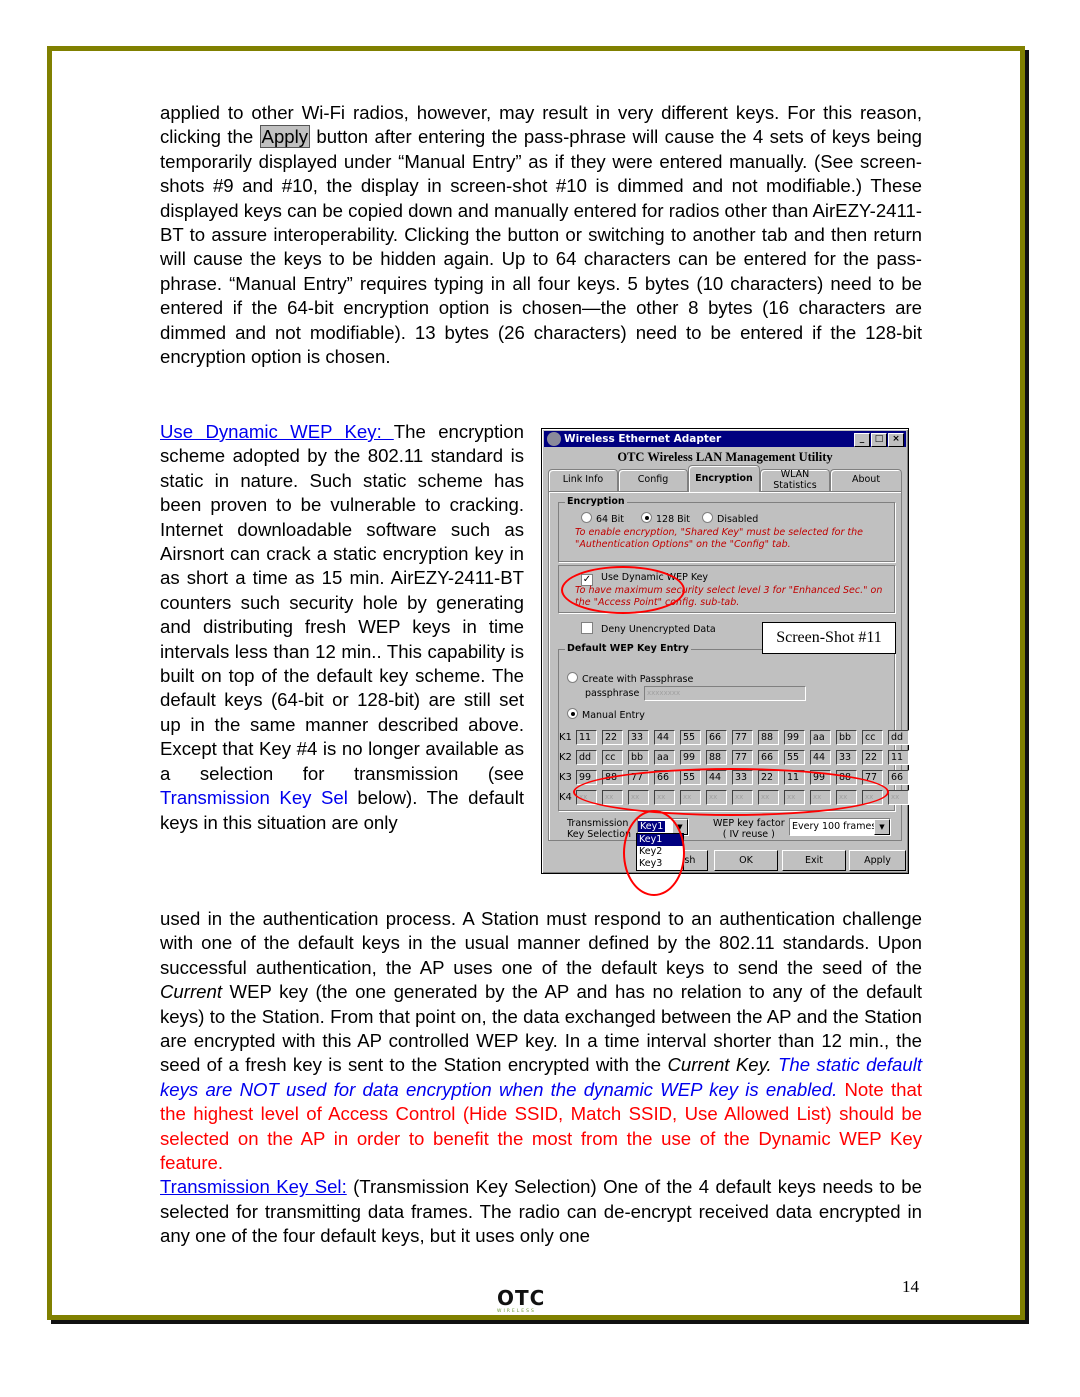 Image resolution: width=1080 pixels, height=1397 pixels. What do you see at coordinates (882, 827) in the screenshot?
I see `chevron-down-icon: ▼` at bounding box center [882, 827].